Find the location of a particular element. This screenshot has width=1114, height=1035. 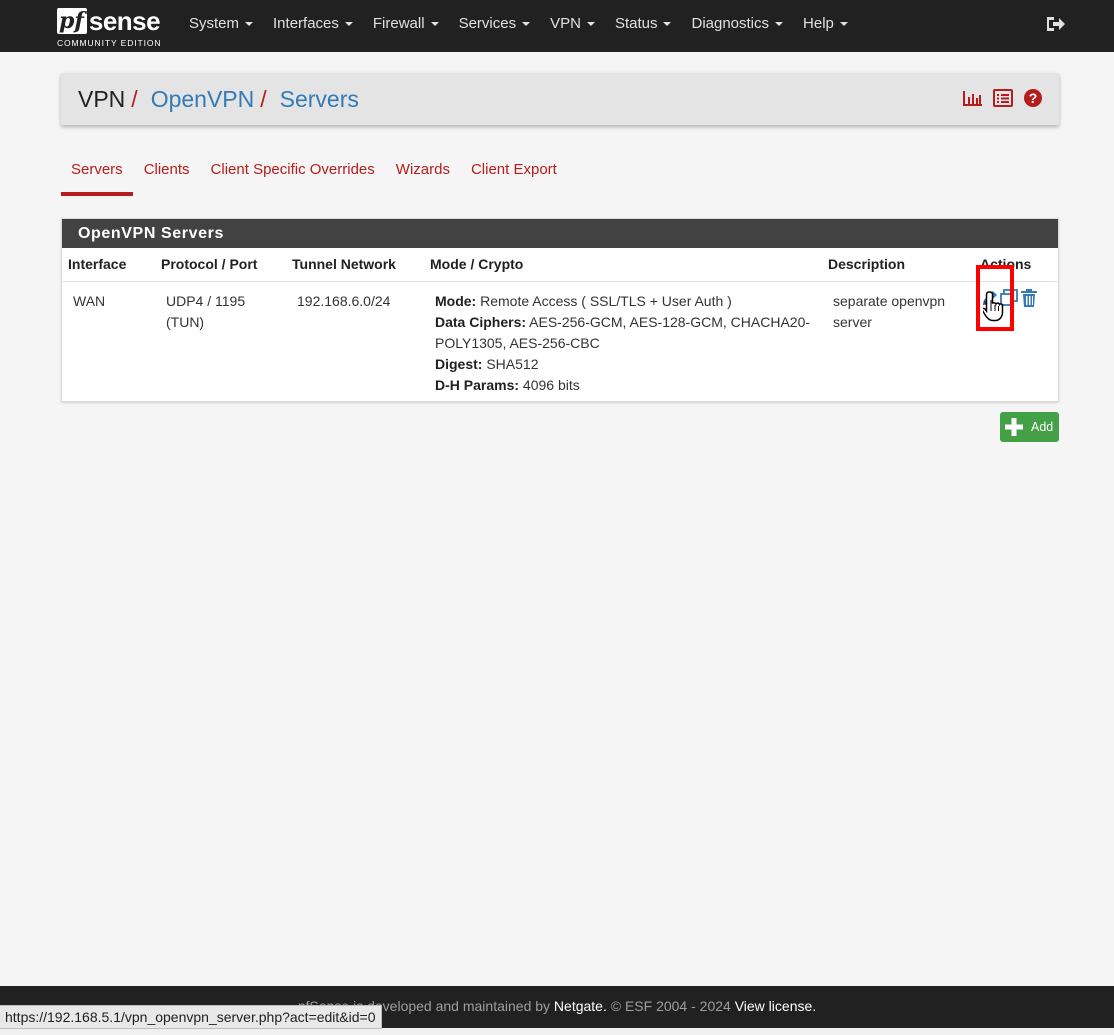

cell-description: separate openvpn server is located at coordinates (889, 311).